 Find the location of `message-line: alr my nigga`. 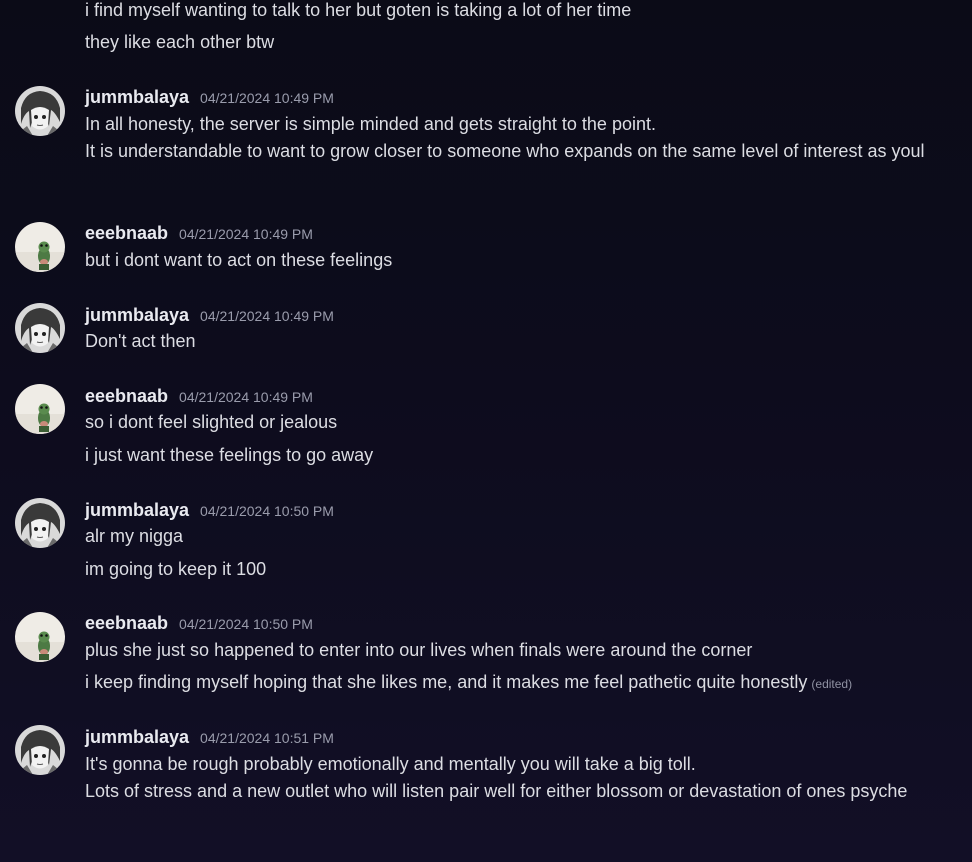

message-line: alr my nigga is located at coordinates (134, 536).